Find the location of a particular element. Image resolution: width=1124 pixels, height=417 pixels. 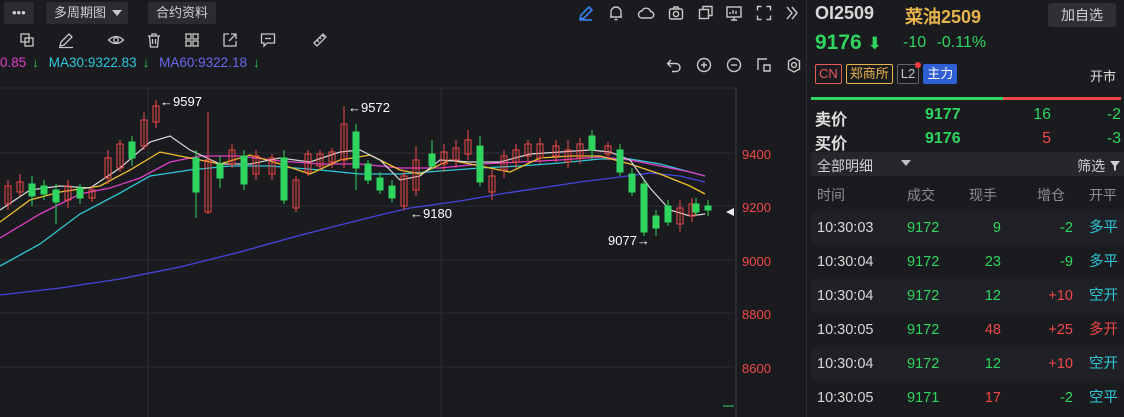

ma-partial-text: 0.85 is located at coordinates (13, 62).